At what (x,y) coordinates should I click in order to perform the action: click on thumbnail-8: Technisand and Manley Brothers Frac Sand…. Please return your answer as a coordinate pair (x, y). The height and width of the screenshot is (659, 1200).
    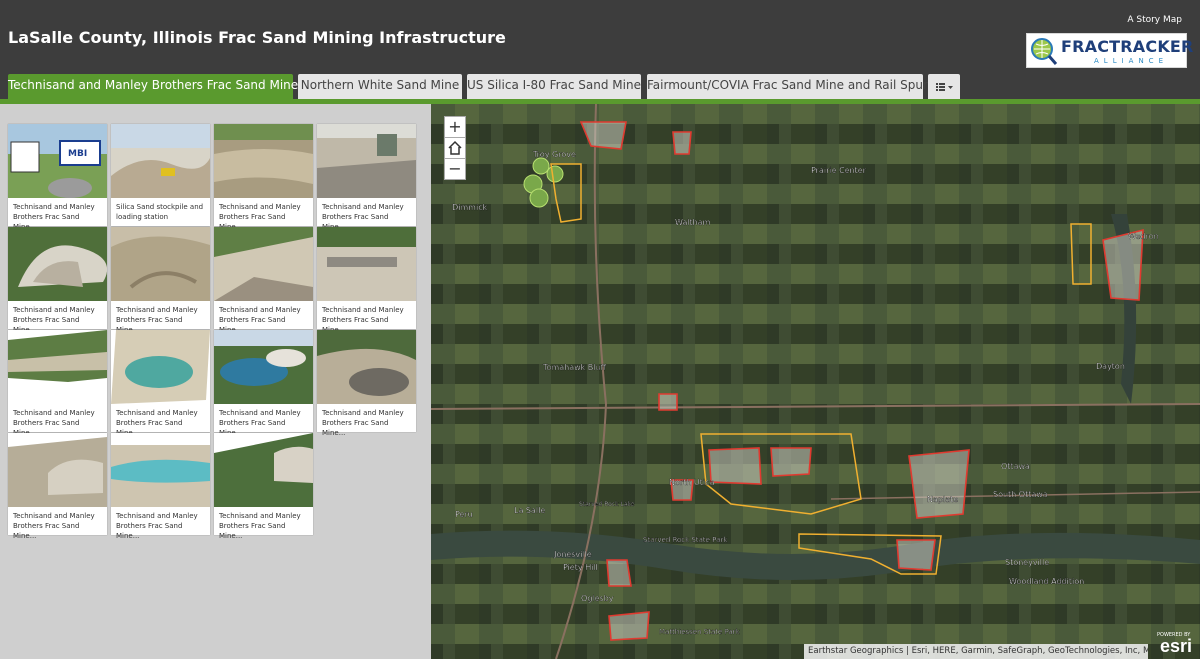
    Looking at the image, I should click on (366, 280).